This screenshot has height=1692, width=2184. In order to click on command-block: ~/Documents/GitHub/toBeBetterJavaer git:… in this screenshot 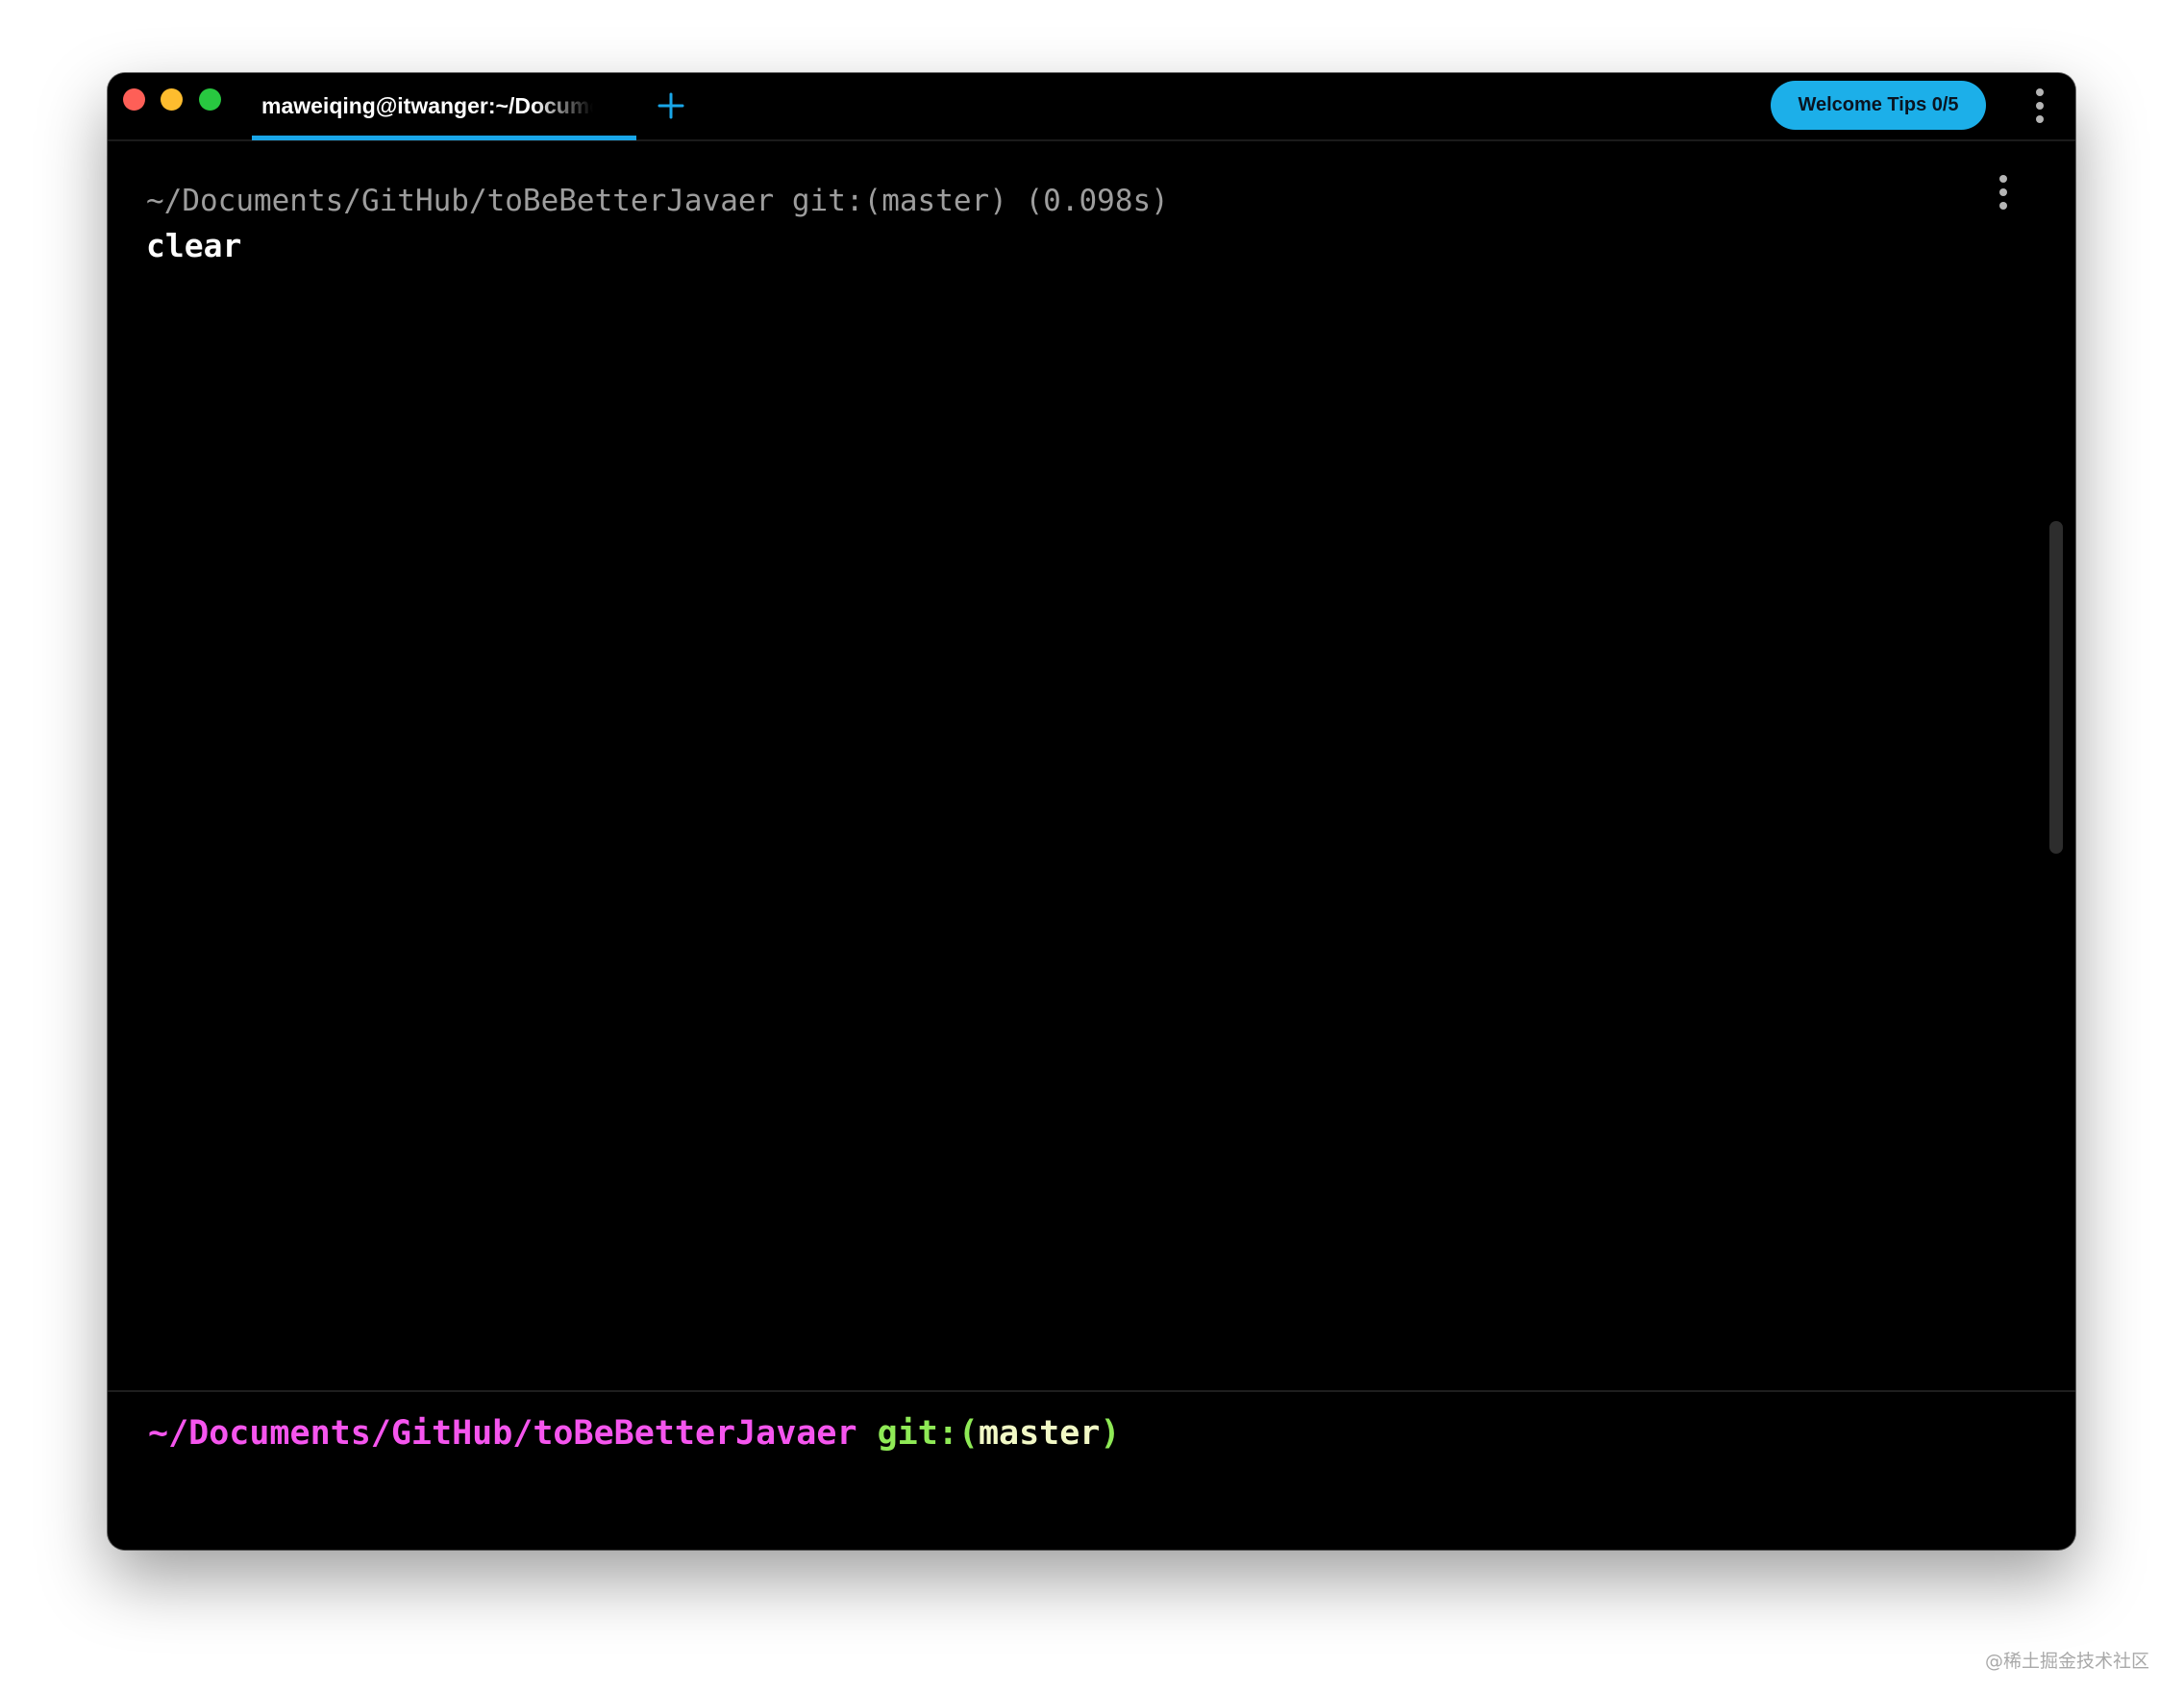, I will do `click(1060, 225)`.